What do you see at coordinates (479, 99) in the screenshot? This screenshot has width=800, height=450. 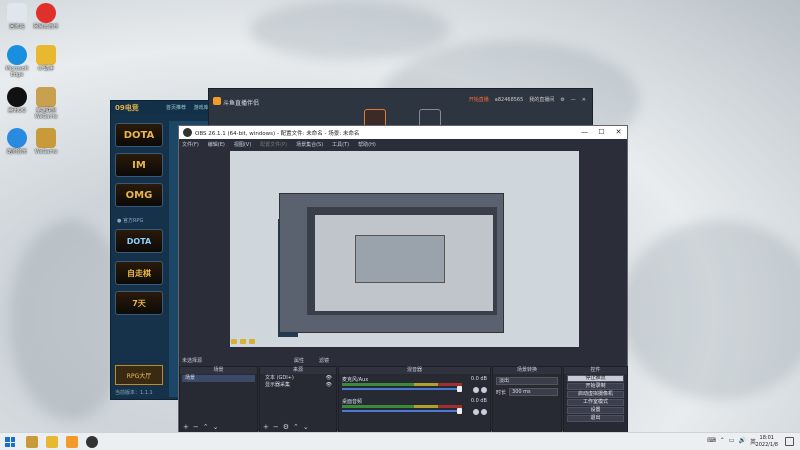 I see `start-live-button: 开始直播` at bounding box center [479, 99].